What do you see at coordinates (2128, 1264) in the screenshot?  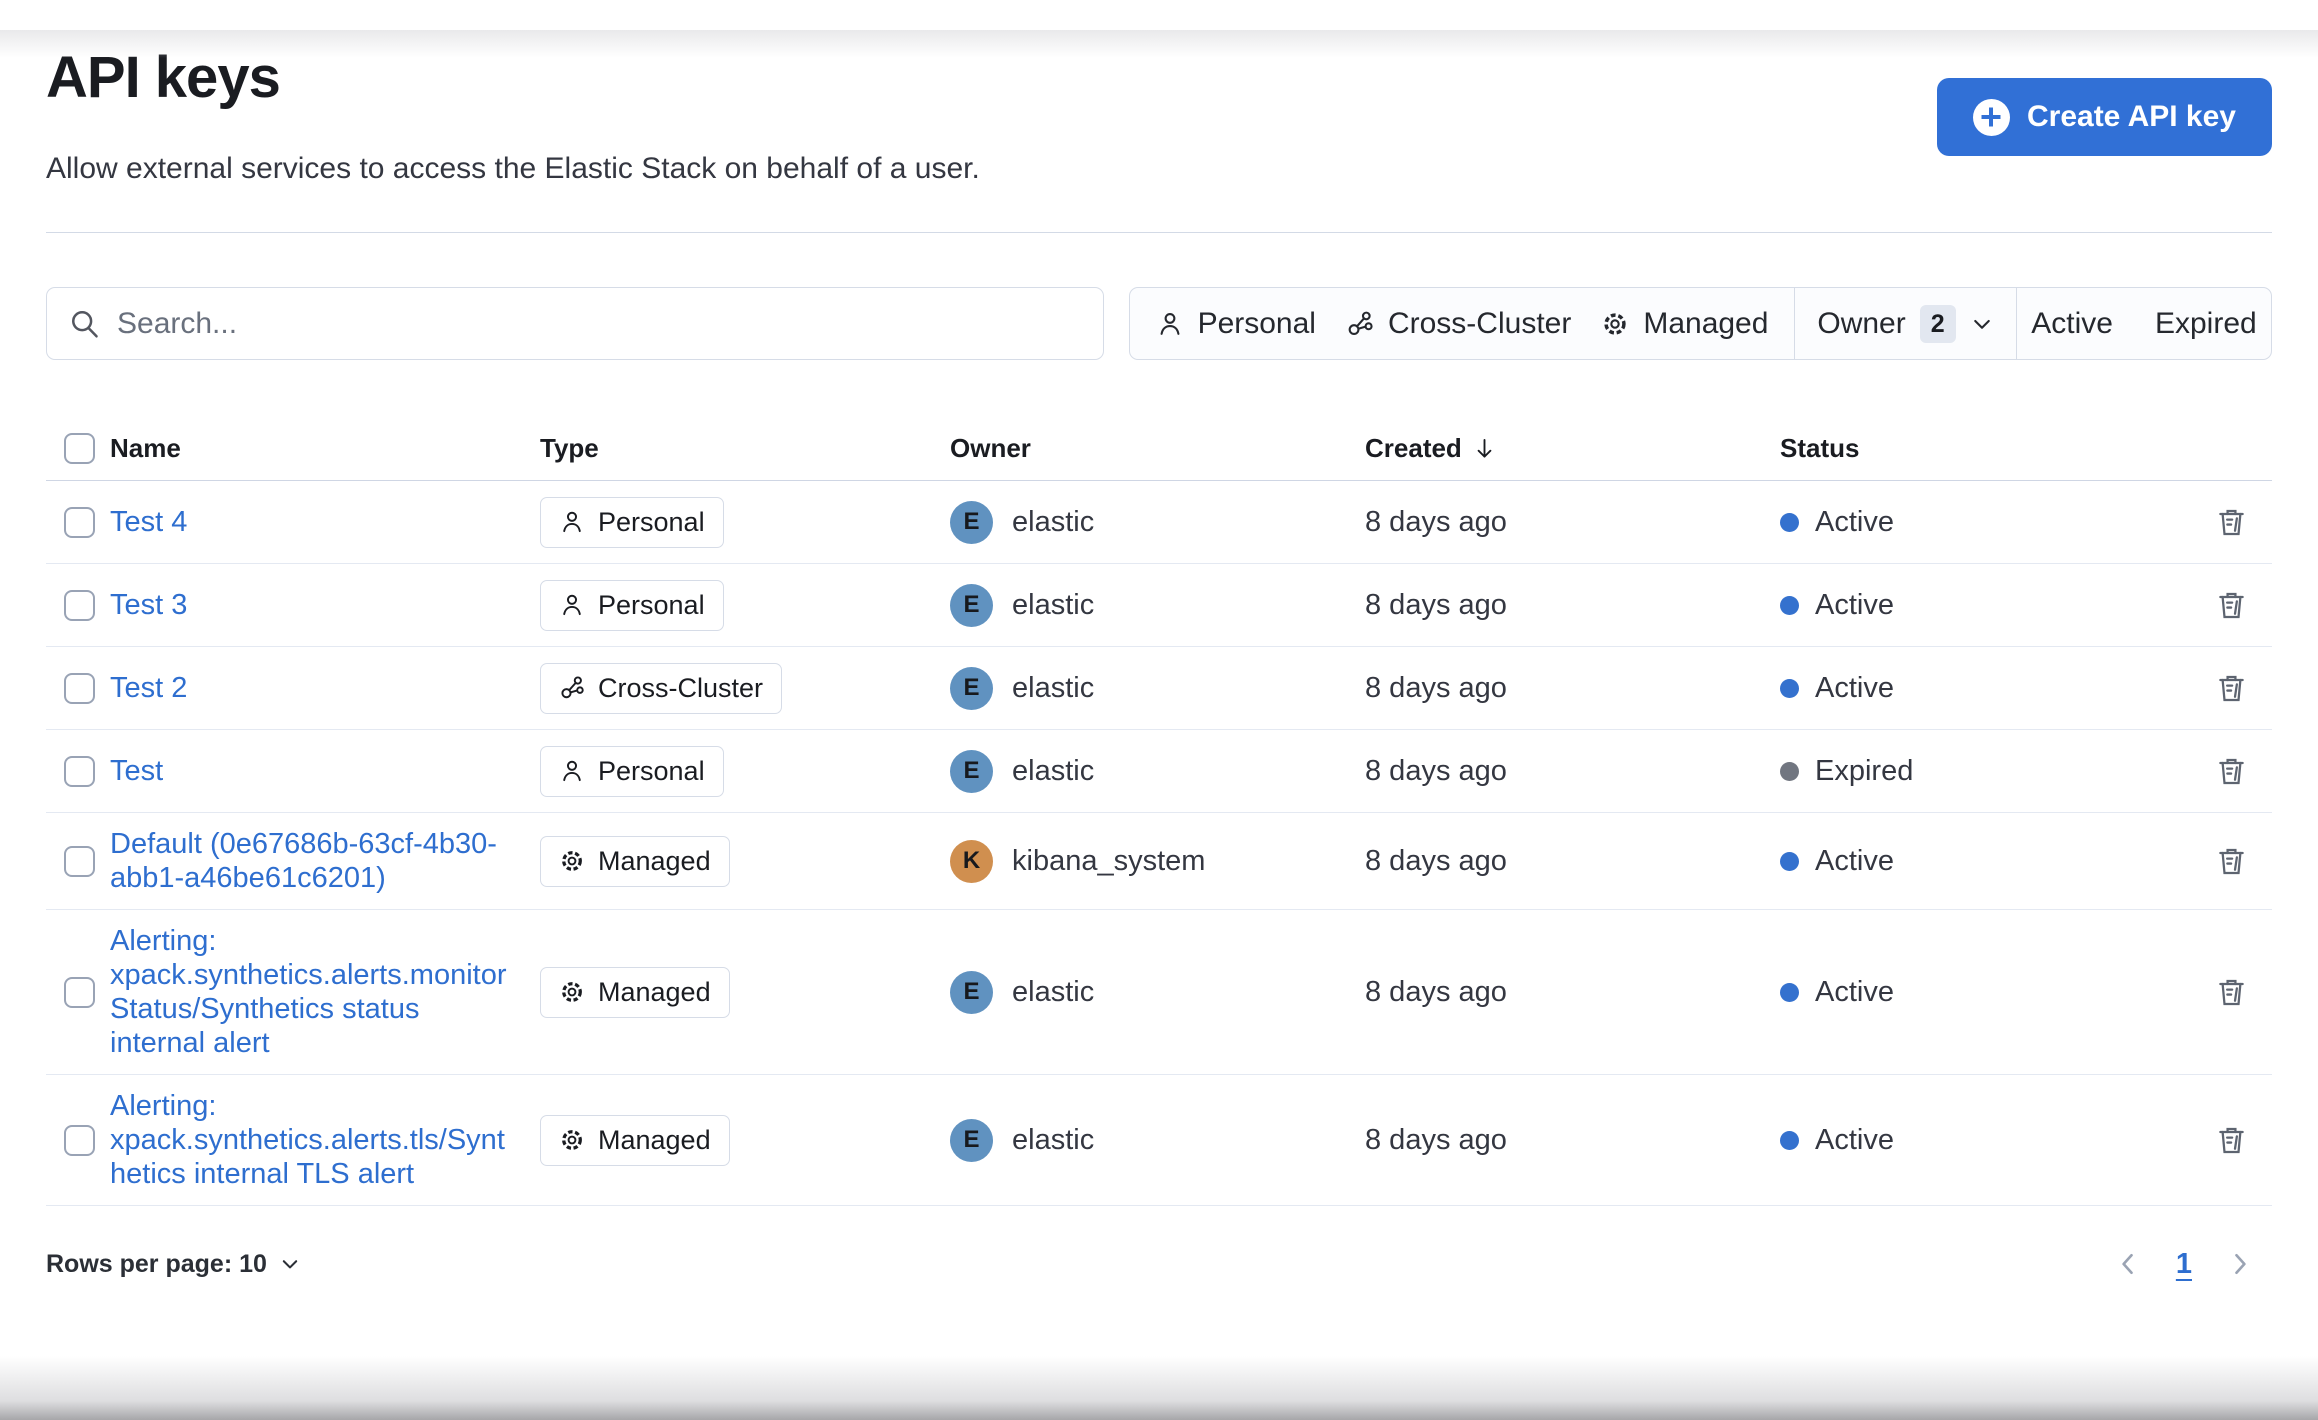 I see `previous-page-icon` at bounding box center [2128, 1264].